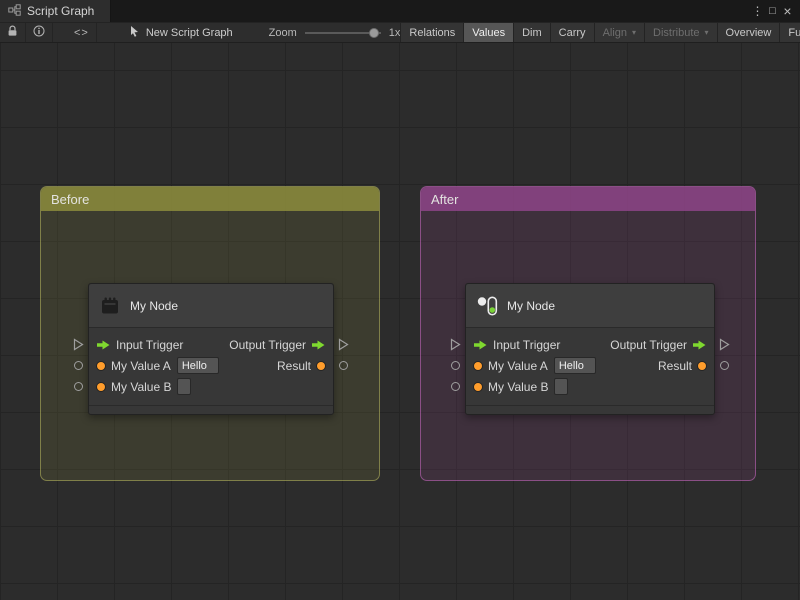 This screenshot has height=600, width=800. I want to click on visual-scripting-node-icon, so click(487, 306).